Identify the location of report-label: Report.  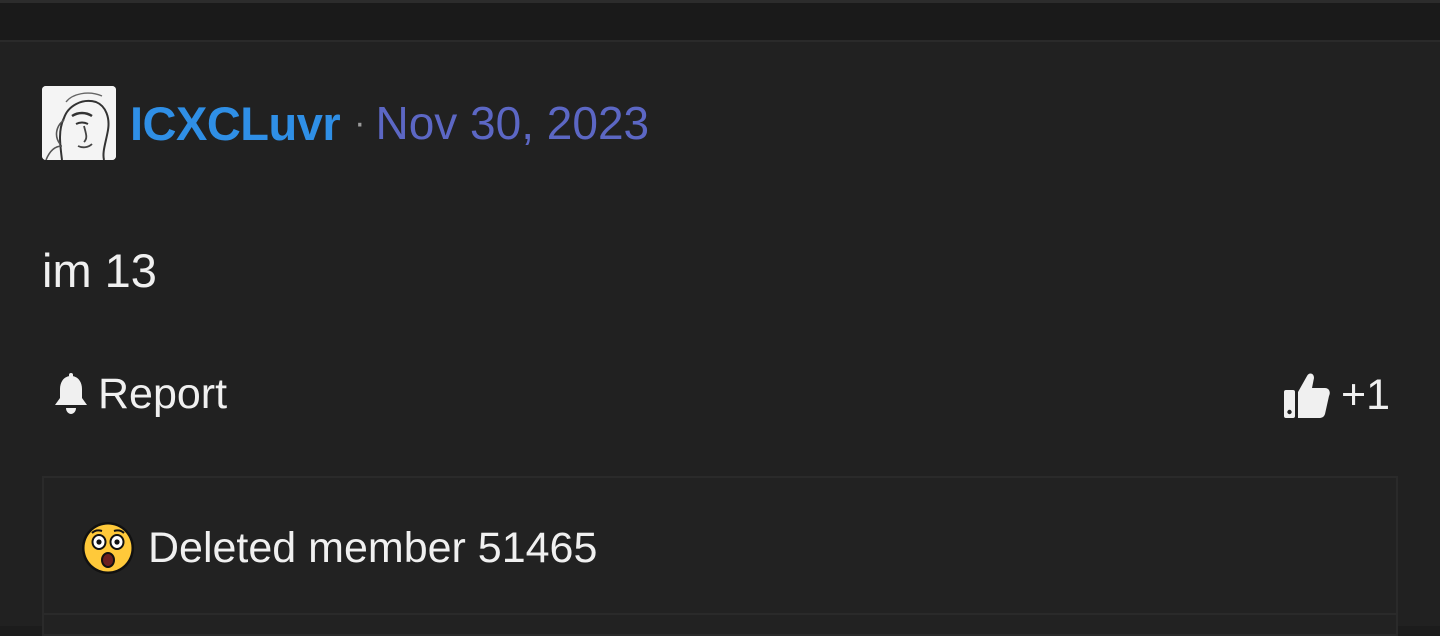
(163, 393).